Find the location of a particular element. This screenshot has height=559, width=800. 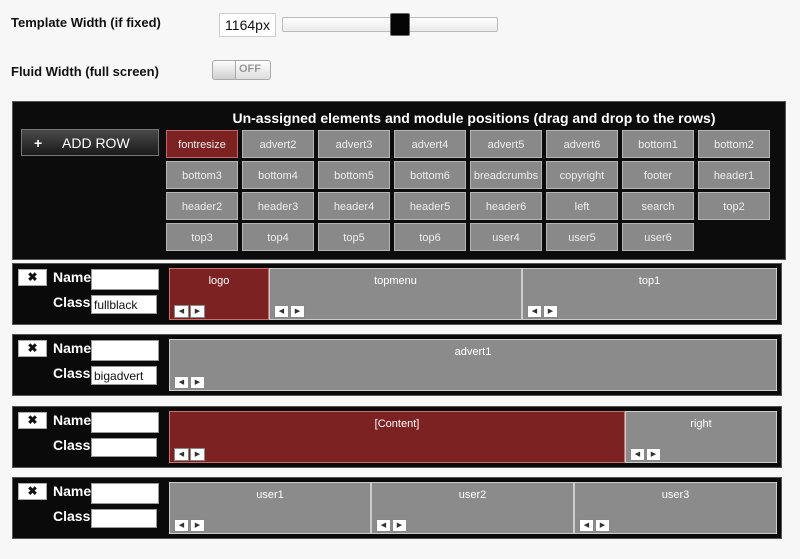

module-chip: top6 is located at coordinates (430, 237).